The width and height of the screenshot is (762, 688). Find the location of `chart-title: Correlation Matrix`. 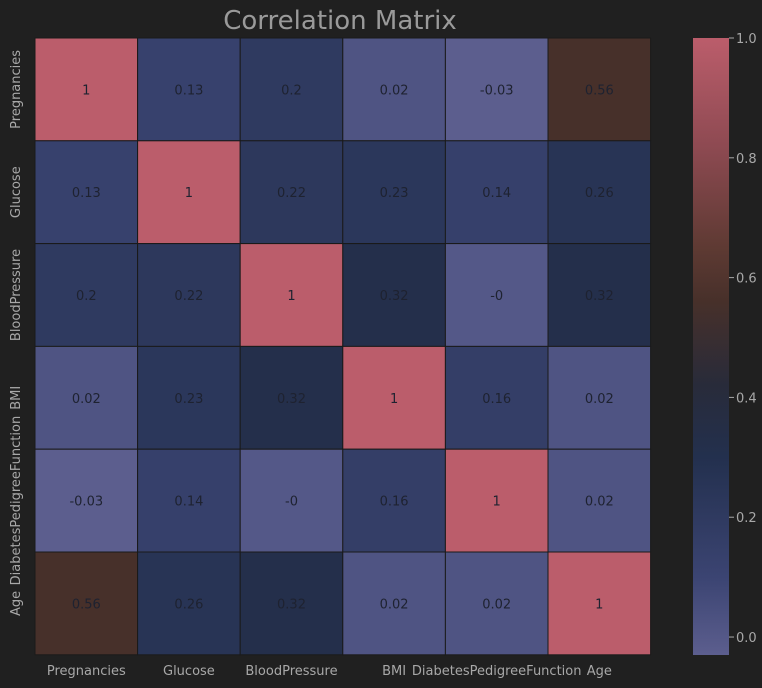

chart-title: Correlation Matrix is located at coordinates (340, 21).